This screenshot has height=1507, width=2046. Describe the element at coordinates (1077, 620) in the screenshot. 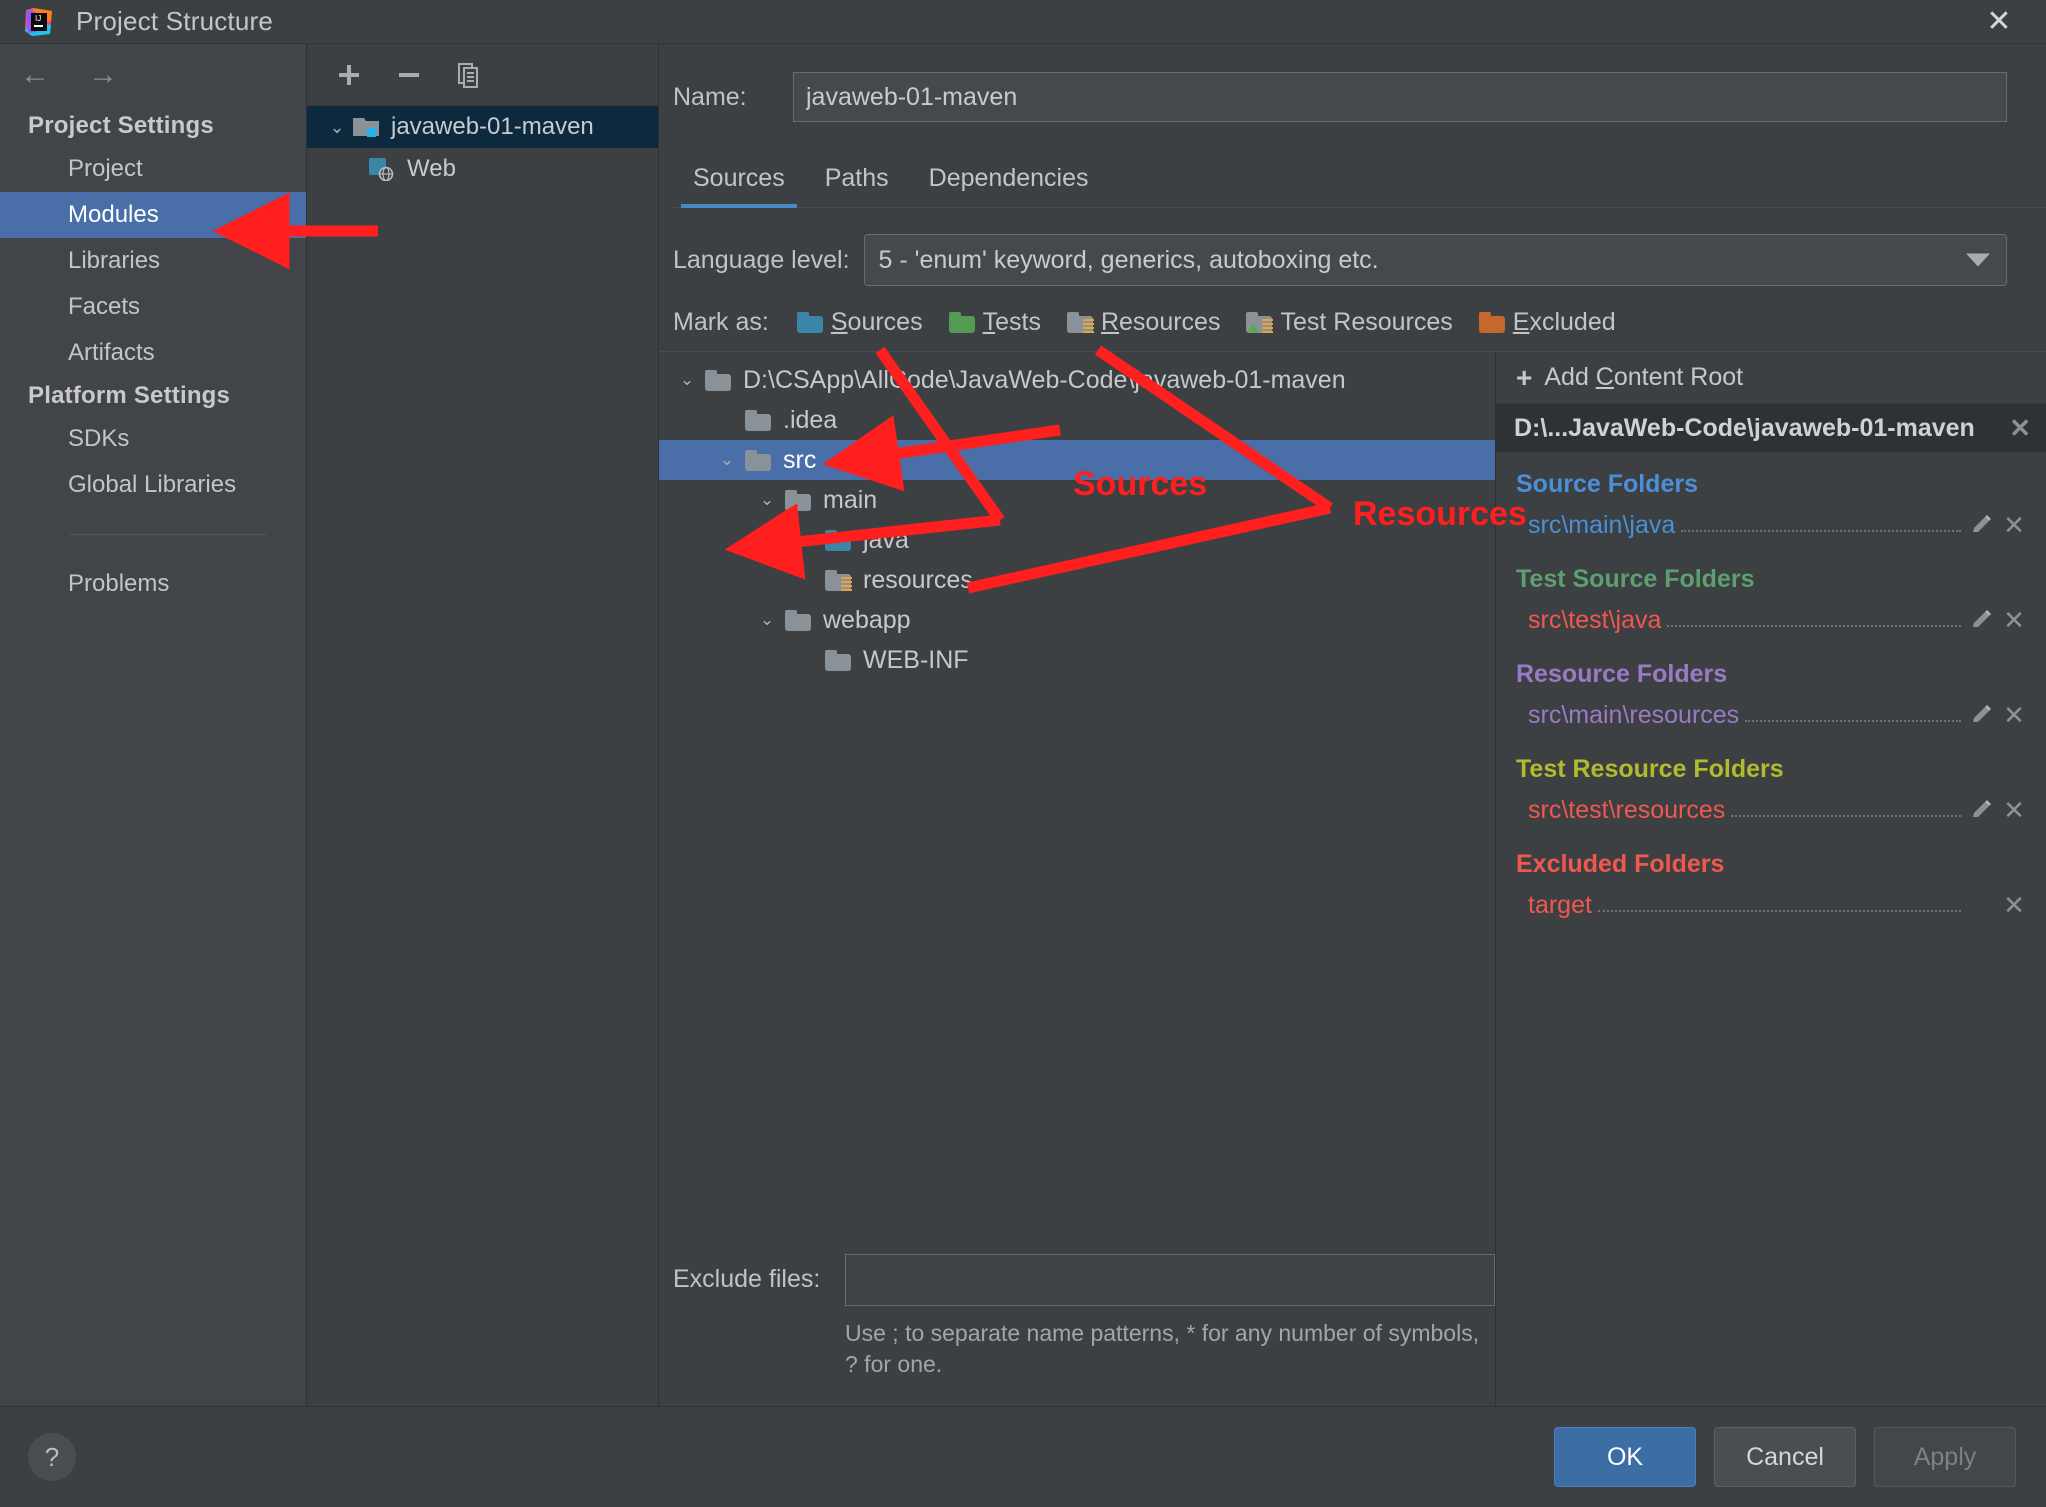

I see `tree-row-webapp: ⌄ webapp` at that location.